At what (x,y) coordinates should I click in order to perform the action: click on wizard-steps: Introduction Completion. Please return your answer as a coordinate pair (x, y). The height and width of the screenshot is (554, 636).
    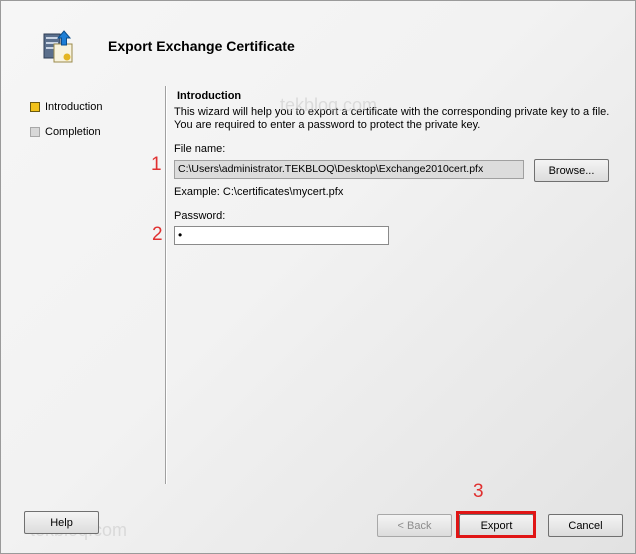
    Looking at the image, I should click on (66, 119).